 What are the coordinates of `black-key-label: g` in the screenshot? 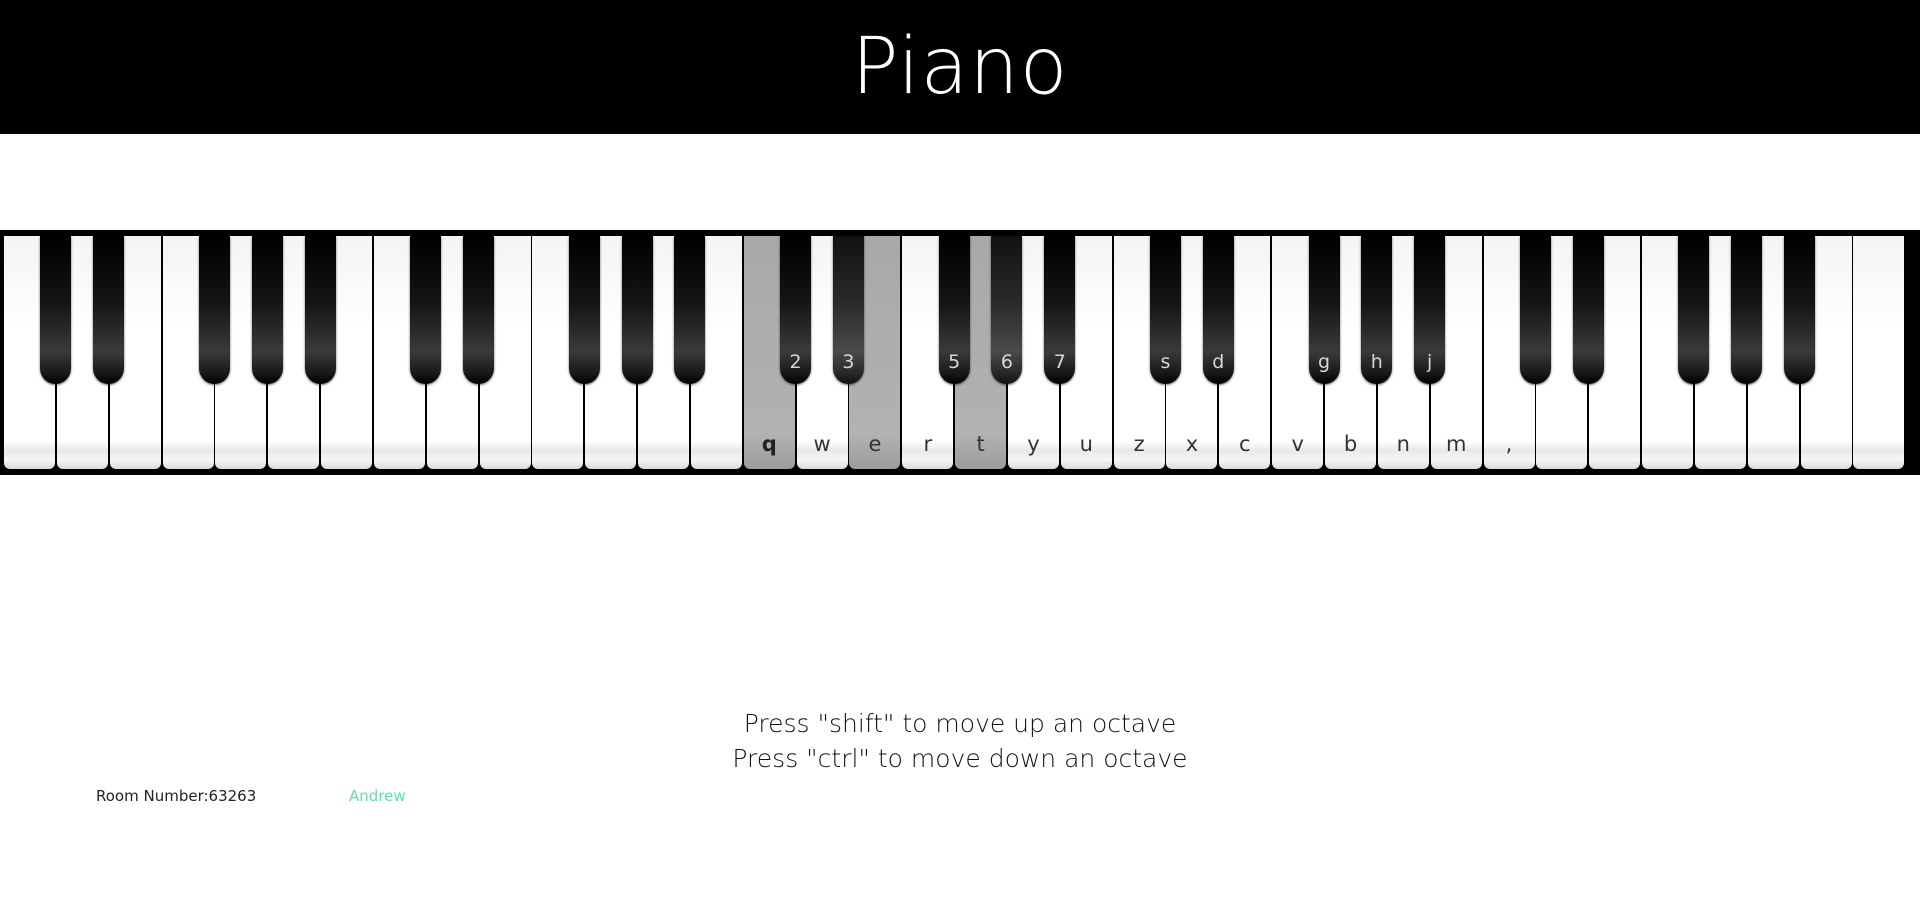 It's located at (1324, 362).